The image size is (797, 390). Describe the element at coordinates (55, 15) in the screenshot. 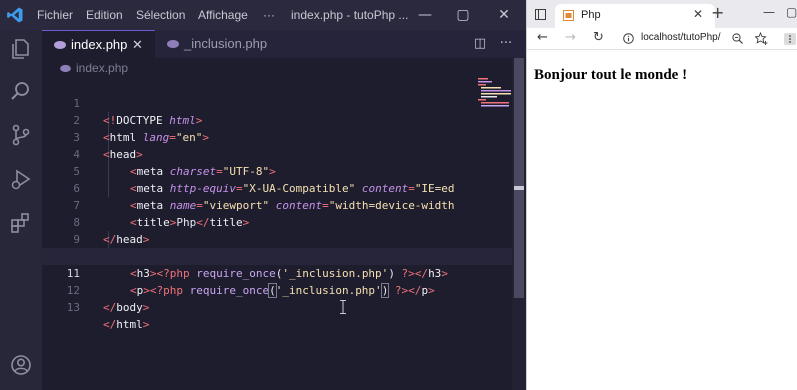

I see `menu-fichier: Fichier` at that location.